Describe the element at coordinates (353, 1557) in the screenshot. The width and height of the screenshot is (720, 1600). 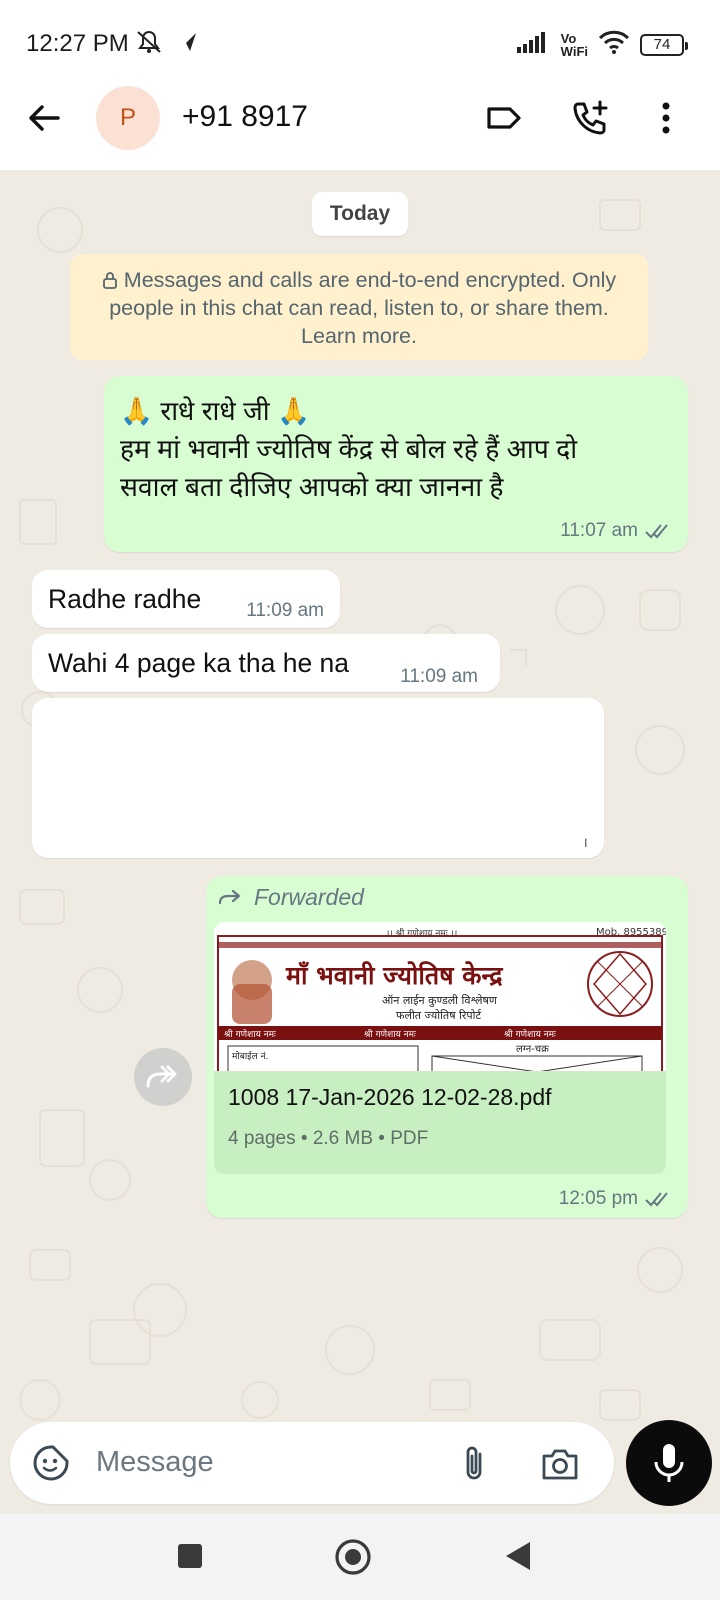
I see `home-circle-icon` at that location.